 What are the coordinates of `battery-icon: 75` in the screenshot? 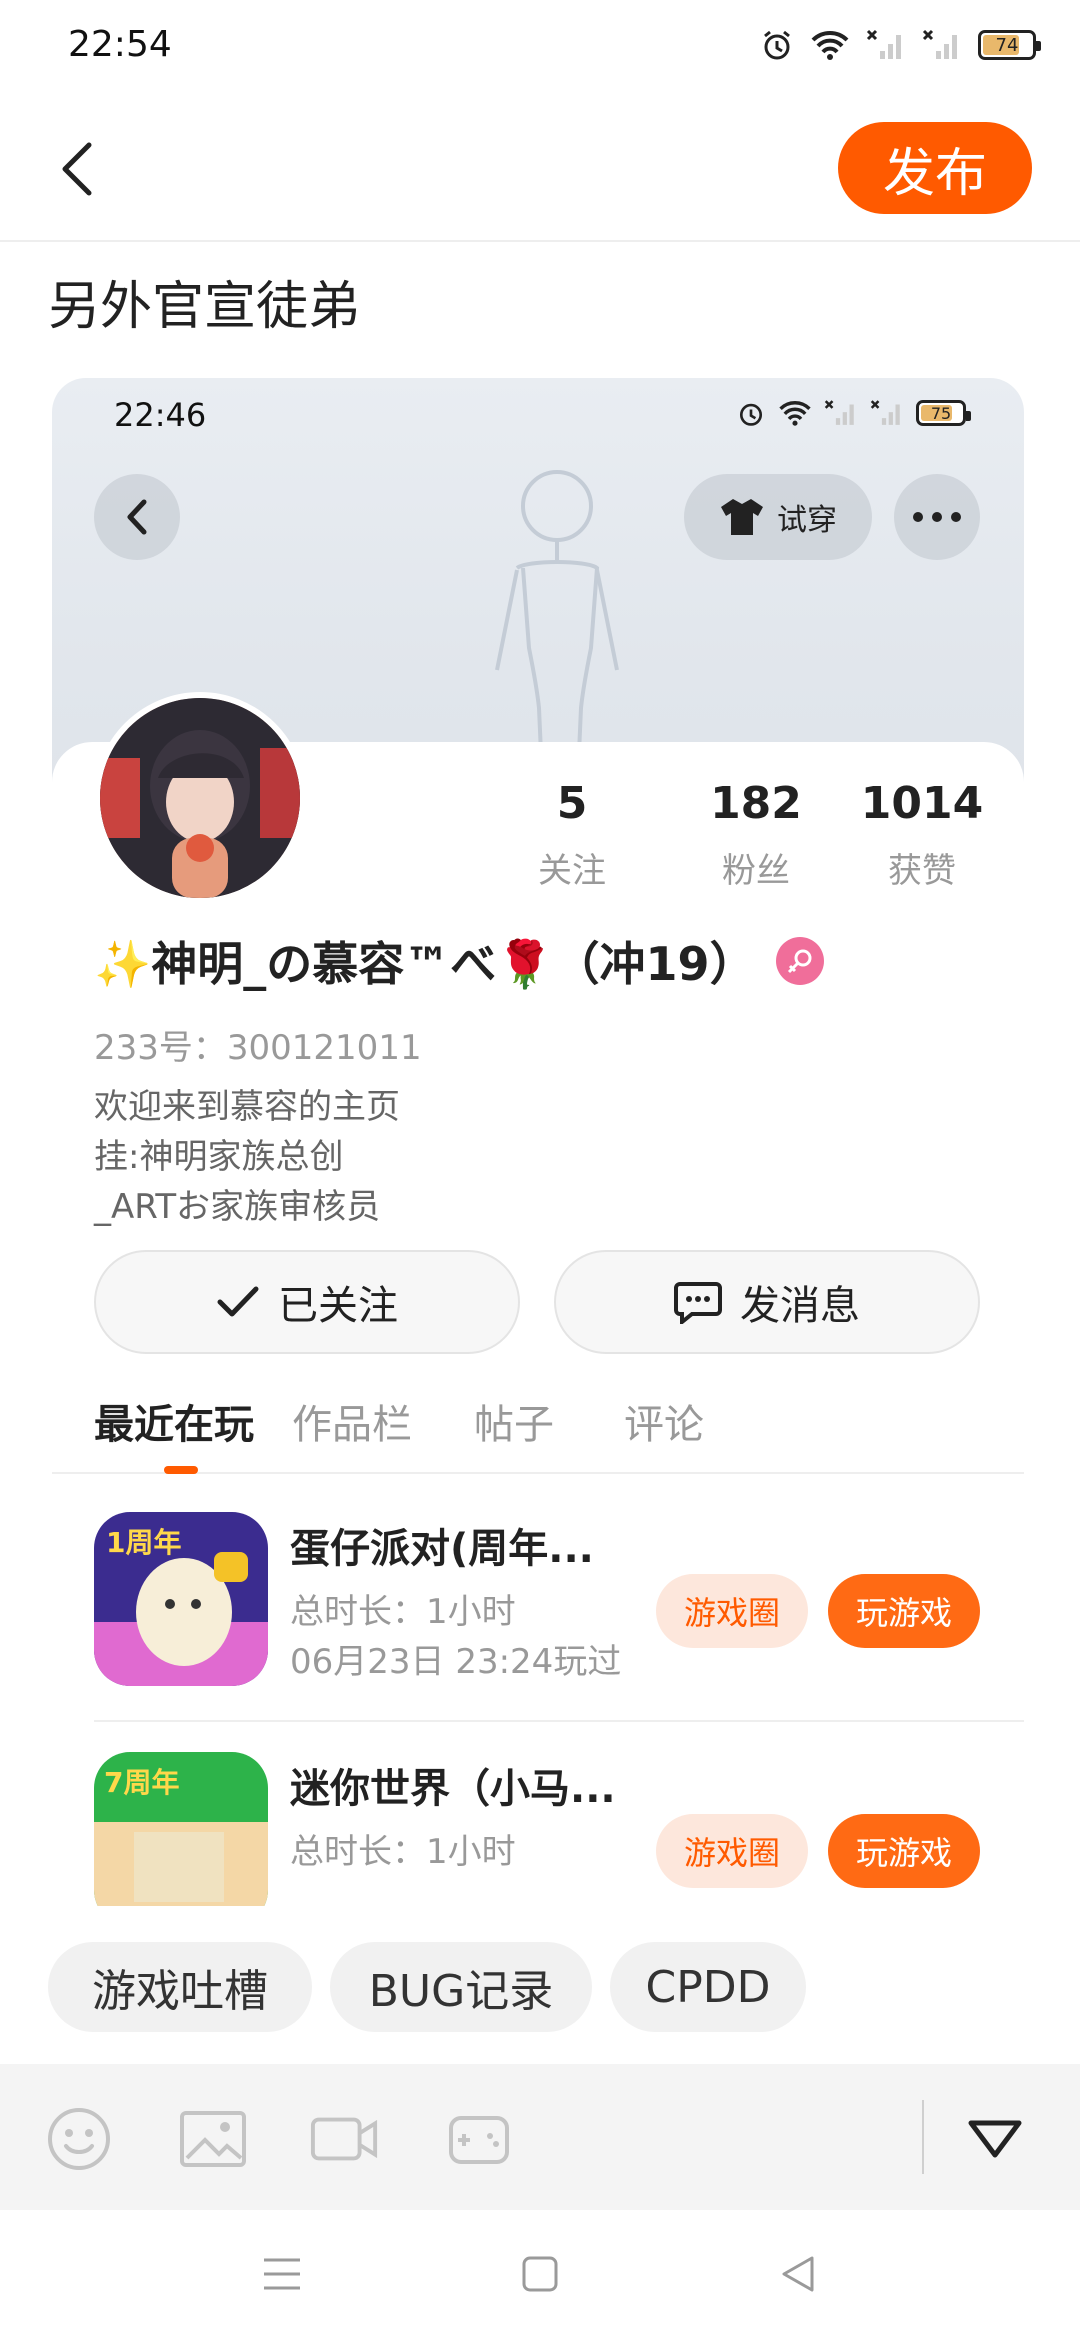 It's located at (943, 413).